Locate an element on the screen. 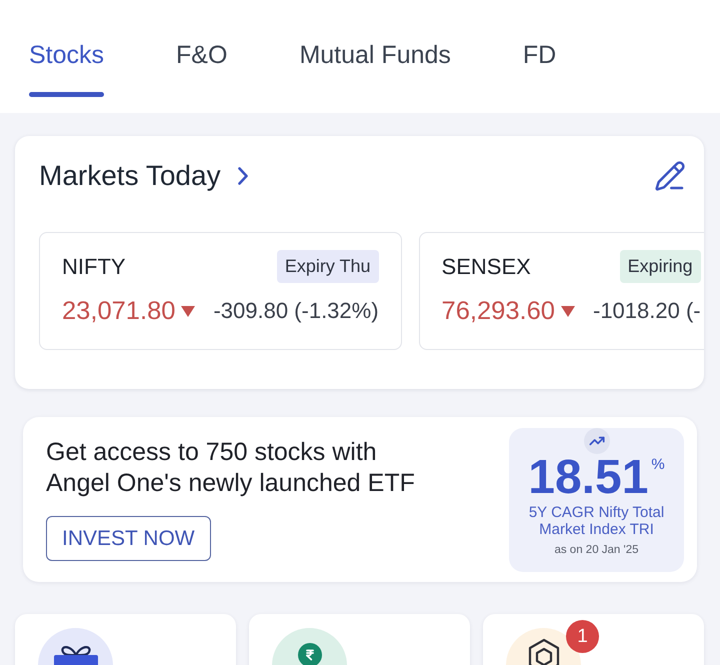  tab: Stocks is located at coordinates (66, 68).